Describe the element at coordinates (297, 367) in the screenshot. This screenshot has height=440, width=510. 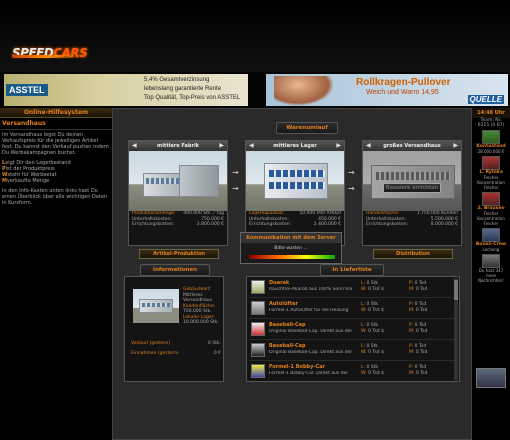
I see `product-name: Formel-1 Bobby-Car` at that location.